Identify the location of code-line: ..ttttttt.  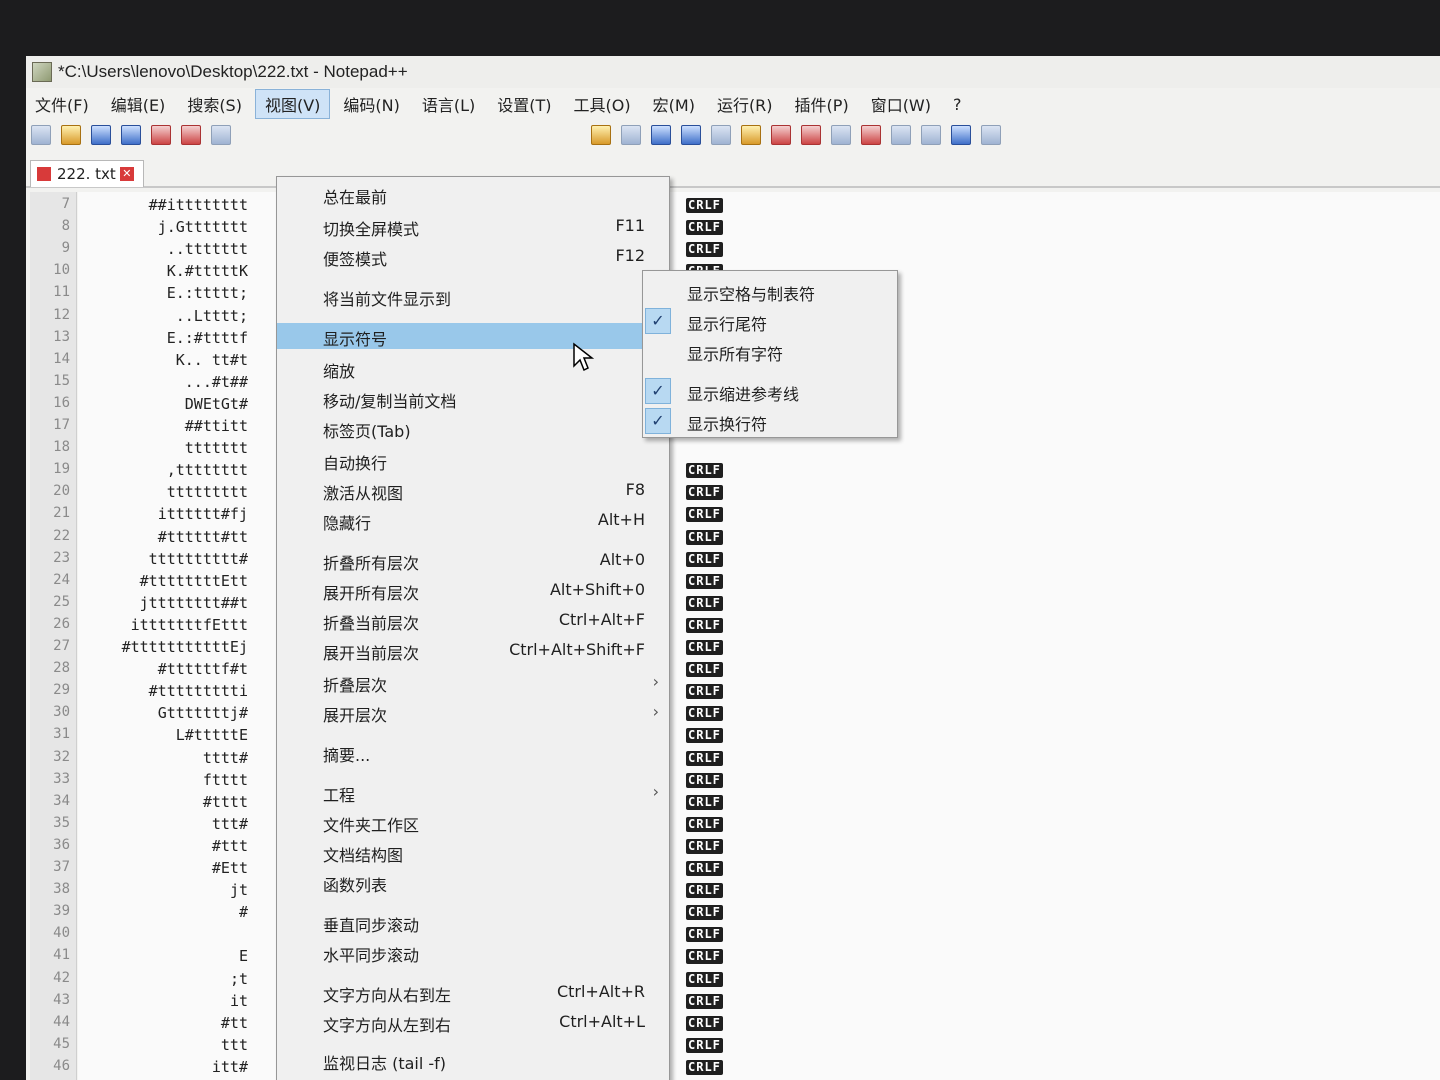
(207, 249).